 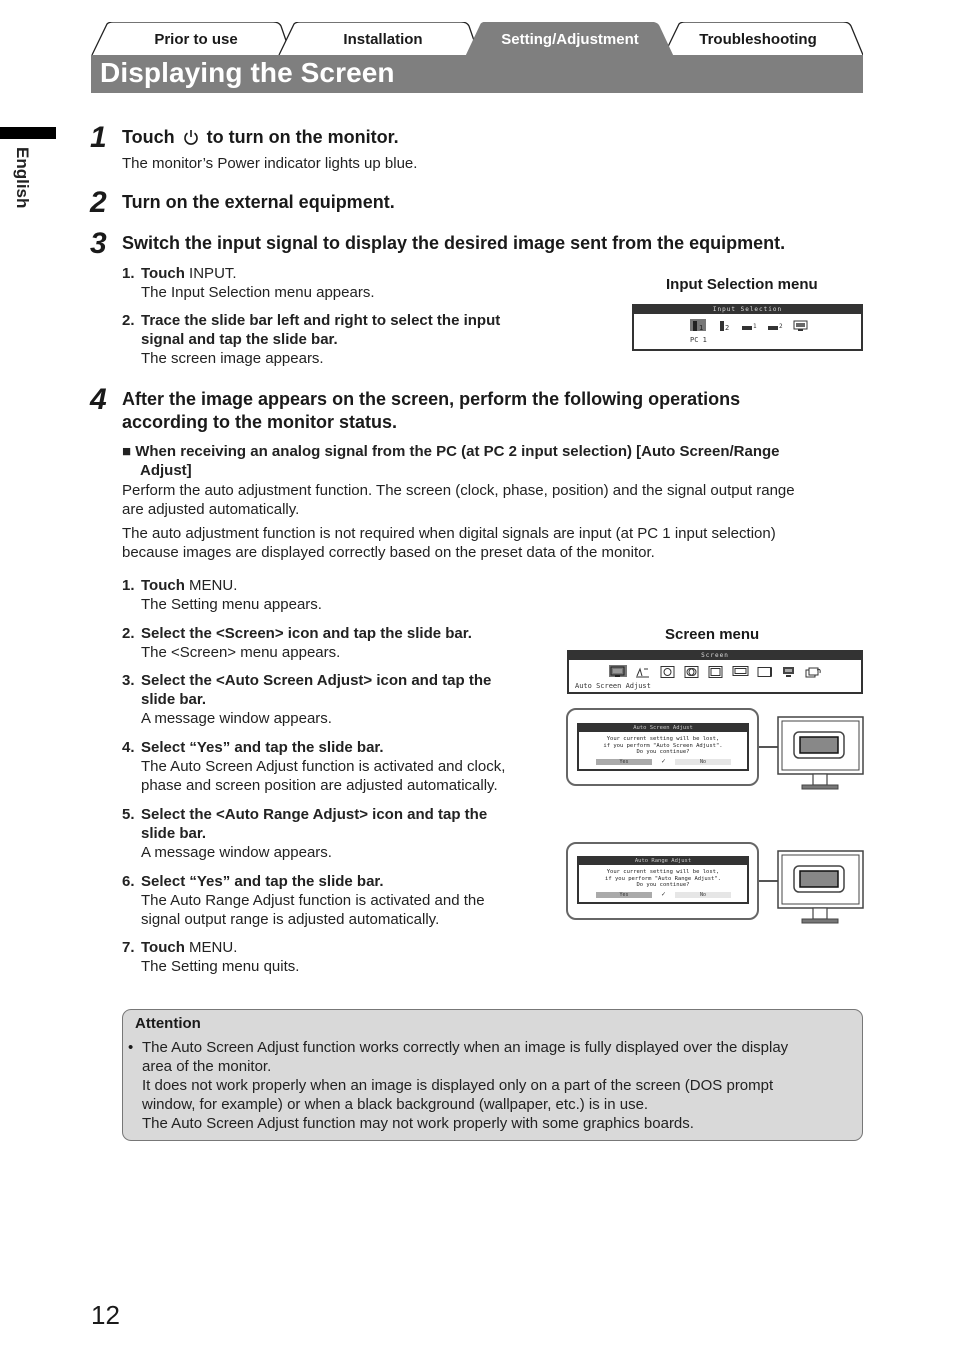 What do you see at coordinates (663, 861) in the screenshot?
I see `dialog-title: Auto Range Adjust` at bounding box center [663, 861].